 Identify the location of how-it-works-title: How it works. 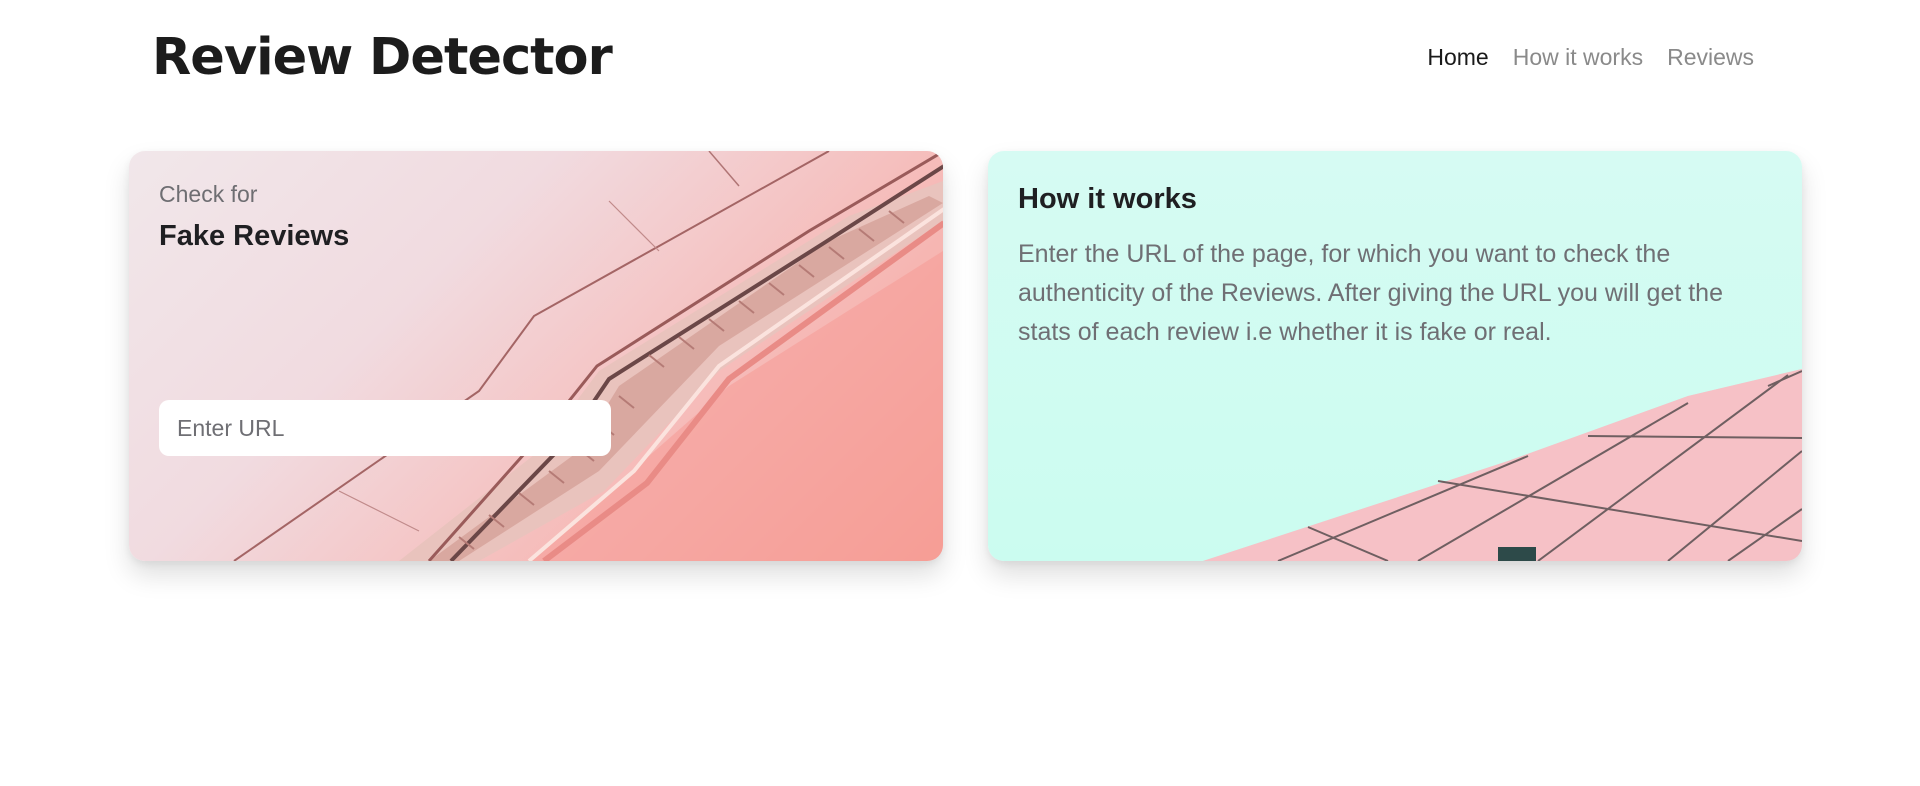
(1107, 199).